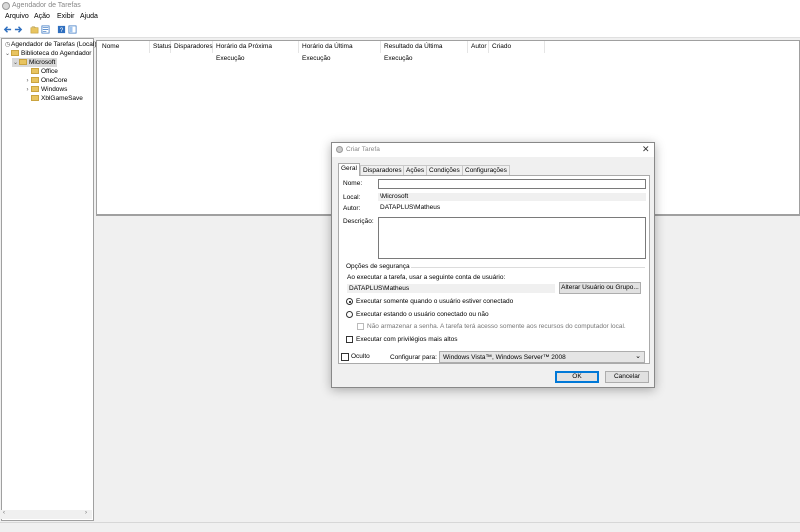  Describe the element at coordinates (400, 6) in the screenshot. I see `window-titlebar: Agendador de Tarefas` at that location.